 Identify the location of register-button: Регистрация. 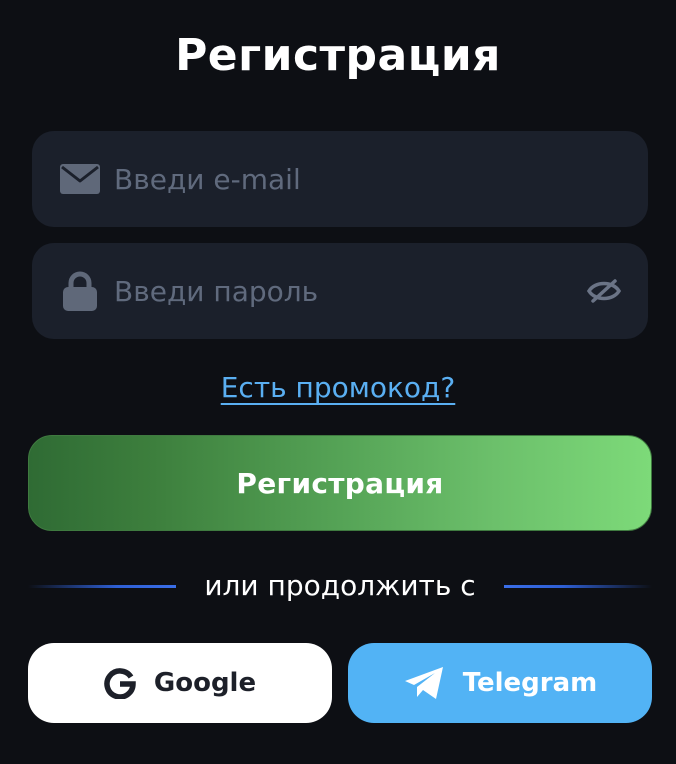
(340, 483).